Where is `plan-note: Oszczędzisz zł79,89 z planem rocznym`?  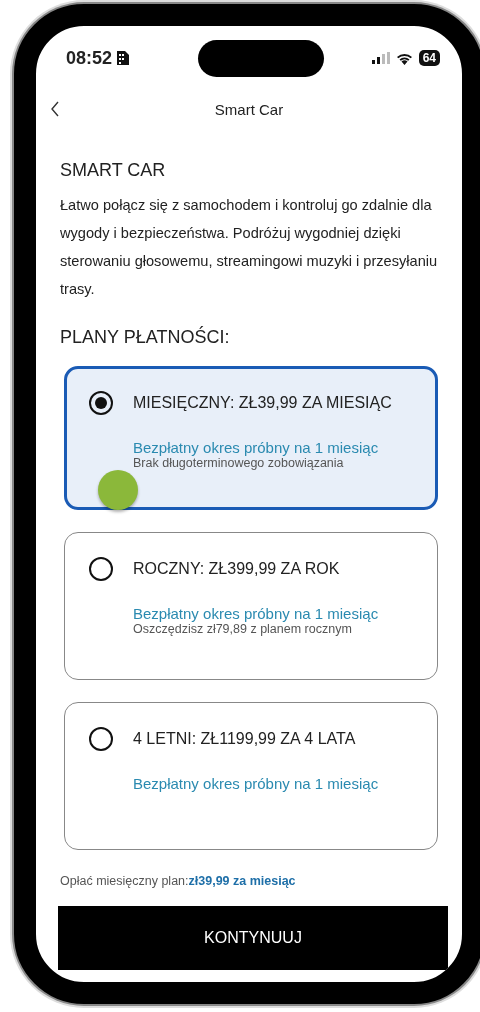
plan-note: Oszczędzisz zł79,89 z planem rocznym is located at coordinates (243, 629).